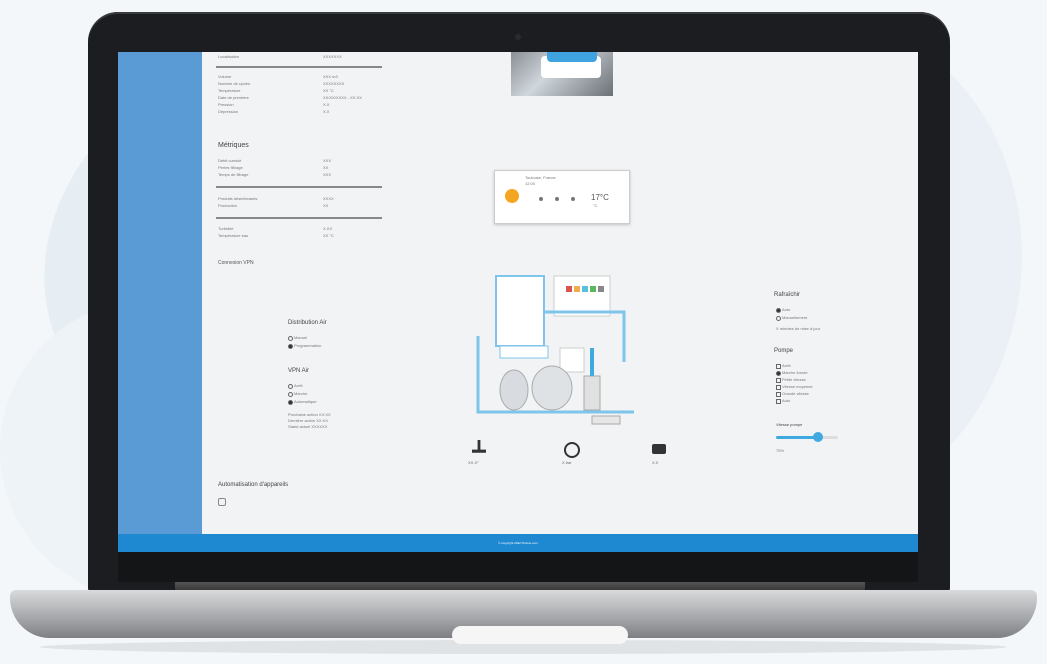 This screenshot has height=664, width=1047. I want to click on pool-photo, so click(562, 74).